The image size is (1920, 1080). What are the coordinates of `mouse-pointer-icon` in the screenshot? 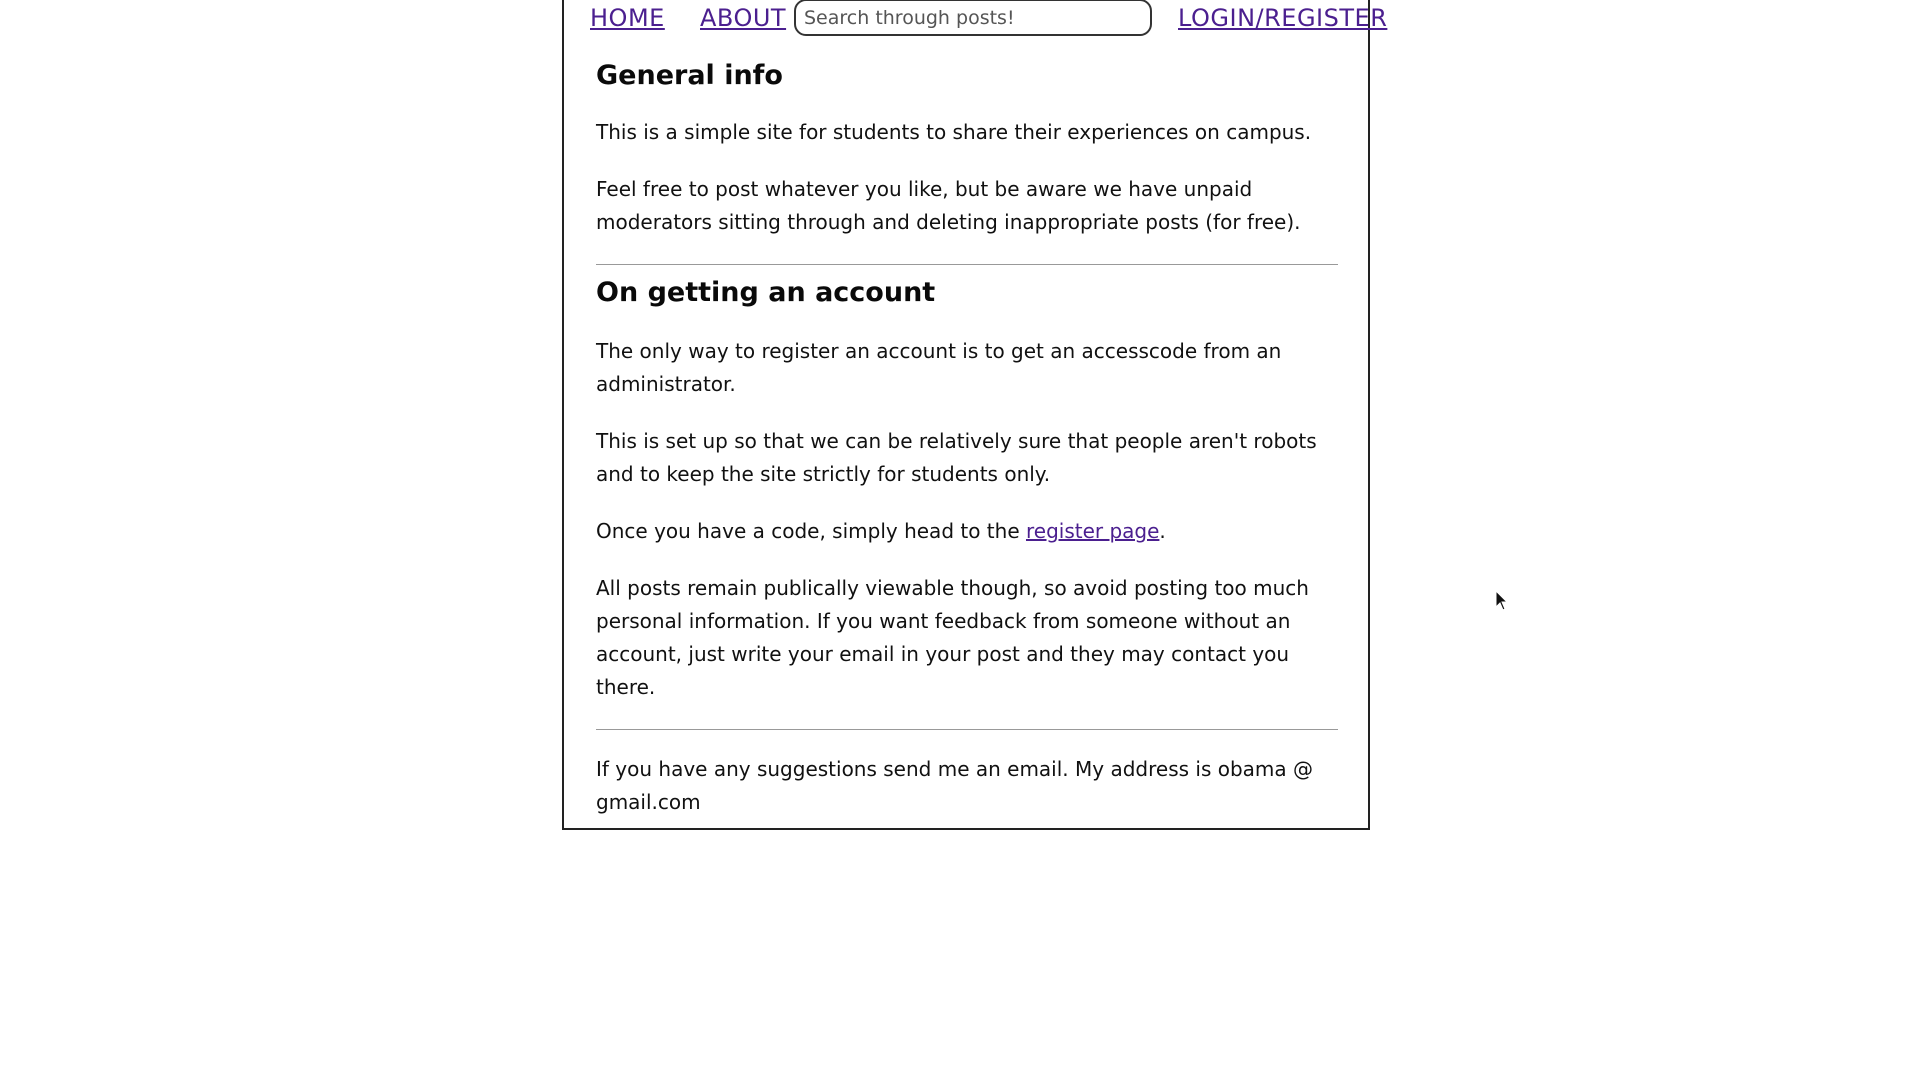 It's located at (1502, 600).